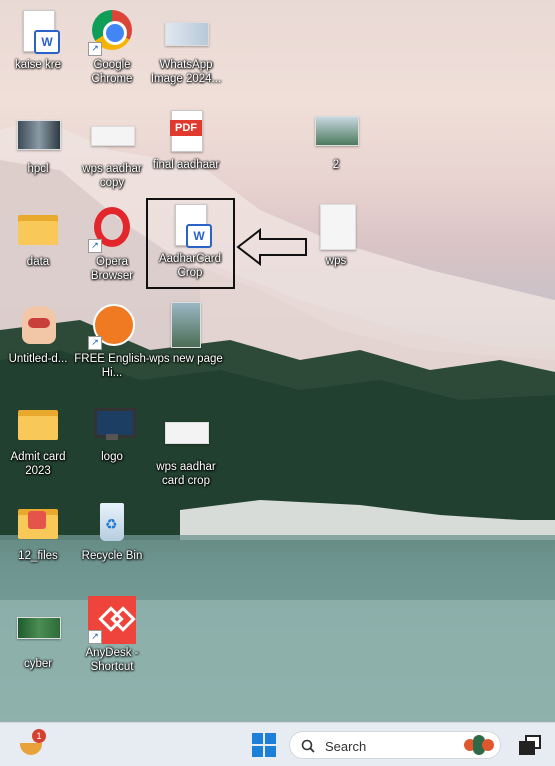 This screenshot has width=555, height=766. I want to click on desktop-icon-logo: logo, so click(112, 432).